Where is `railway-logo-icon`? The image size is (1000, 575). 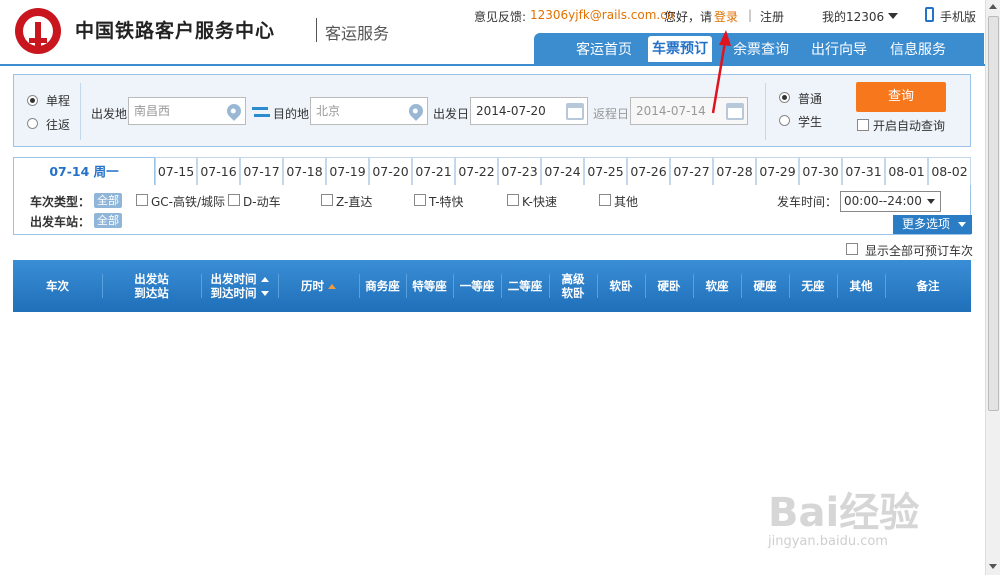
railway-logo-icon is located at coordinates (38, 31).